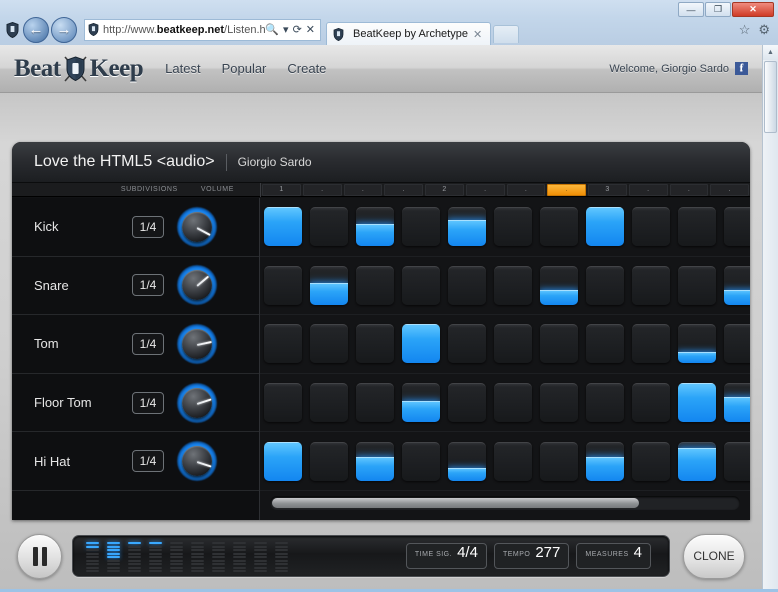 Image resolution: width=778 pixels, height=592 pixels. I want to click on song-author: Giorgio Sardo, so click(275, 162).